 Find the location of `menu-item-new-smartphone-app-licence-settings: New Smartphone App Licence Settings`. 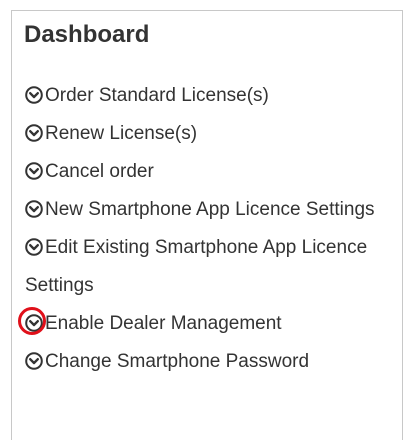

menu-item-new-smartphone-app-licence-settings: New Smartphone App Licence Settings is located at coordinates (209, 210).